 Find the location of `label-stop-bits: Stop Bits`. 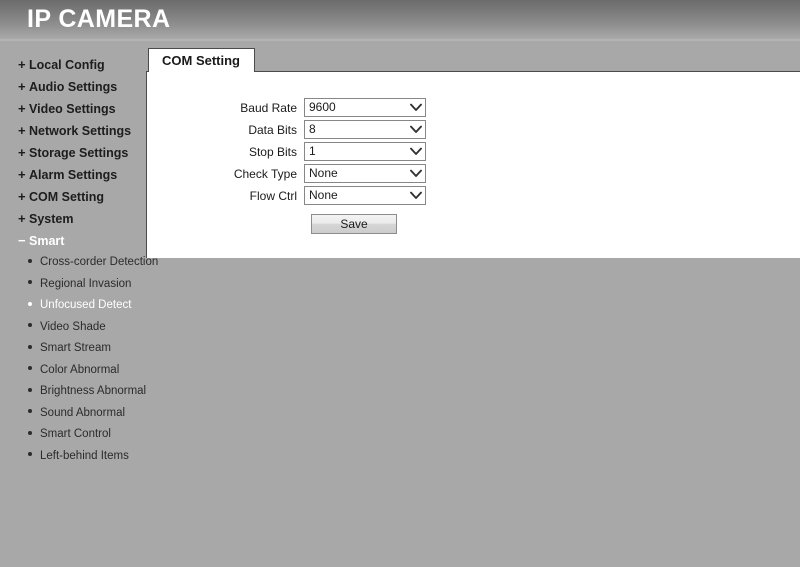

label-stop-bits: Stop Bits is located at coordinates (272, 151).